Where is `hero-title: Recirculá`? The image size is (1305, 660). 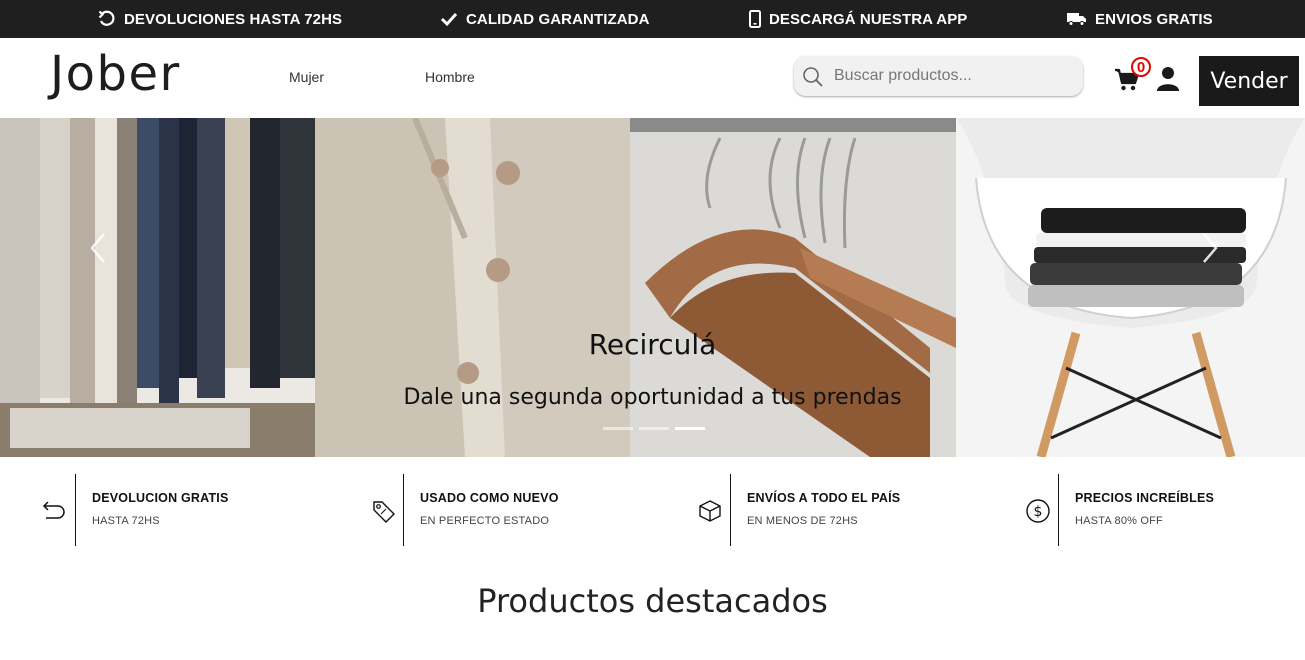 hero-title: Recirculá is located at coordinates (652, 344).